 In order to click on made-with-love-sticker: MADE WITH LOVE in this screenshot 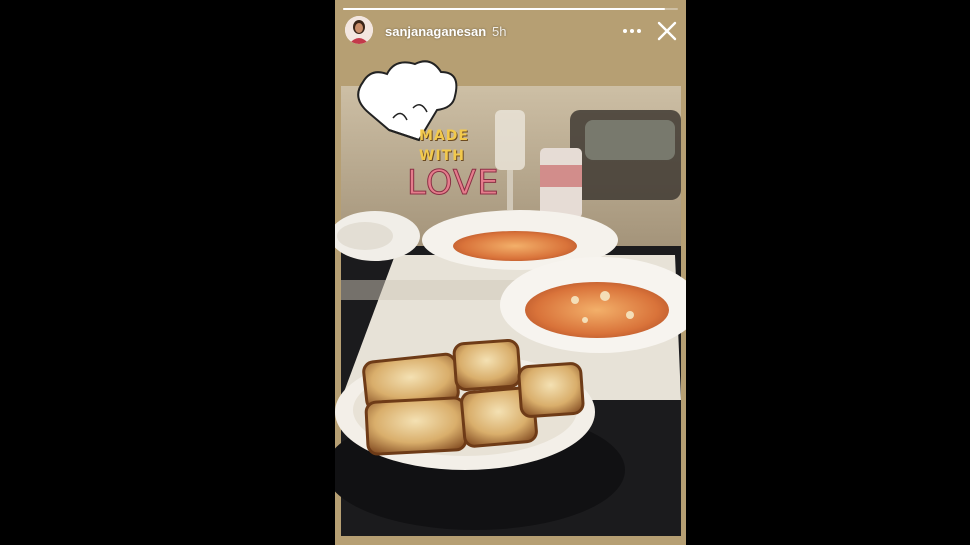, I will do `click(424, 133)`.